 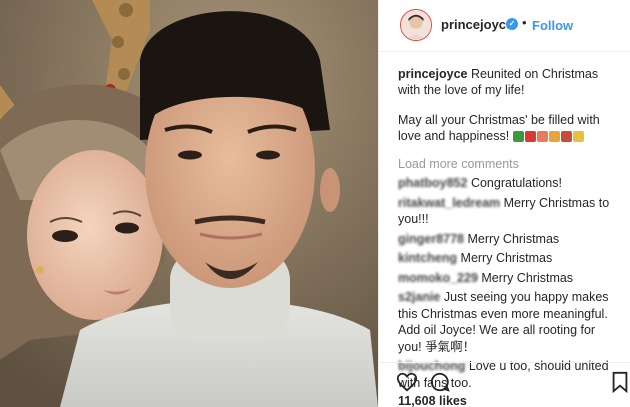 What do you see at coordinates (542, 136) in the screenshot?
I see `santa-face-icon` at bounding box center [542, 136].